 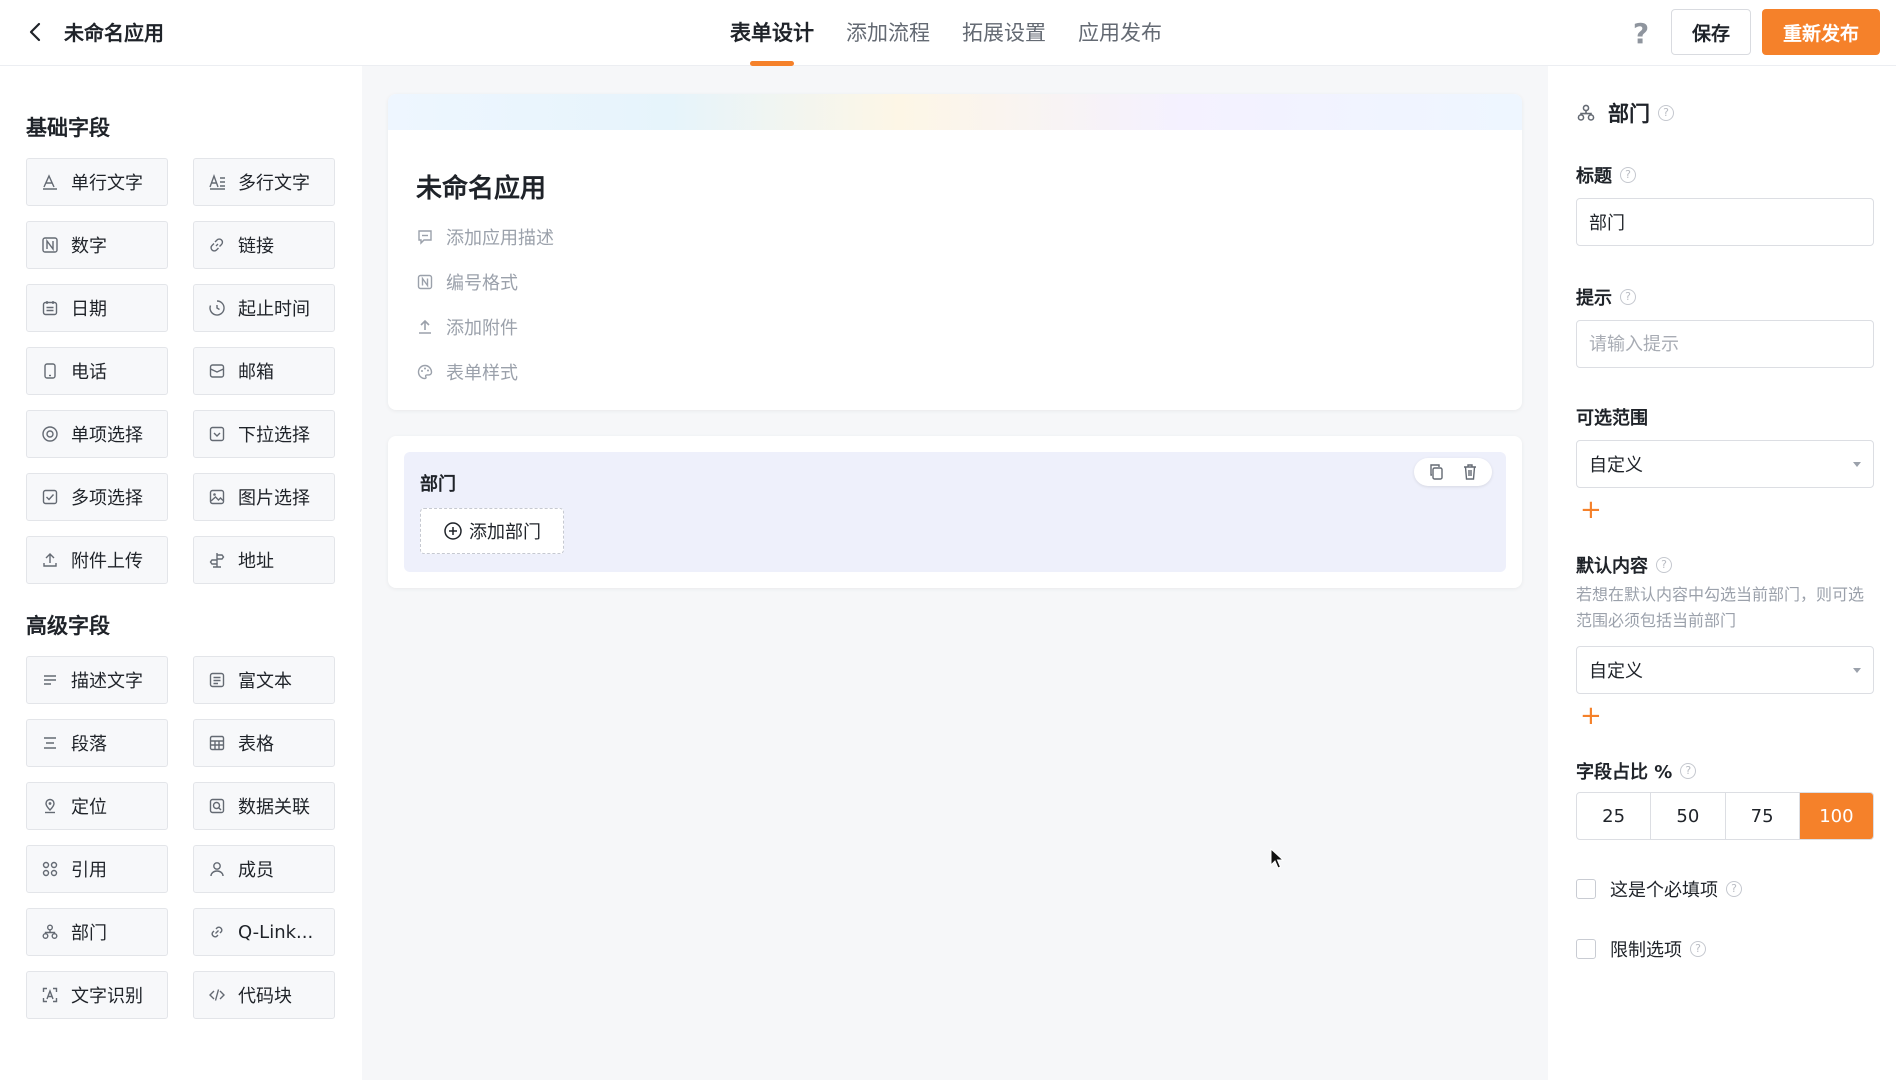 What do you see at coordinates (217, 560) in the screenshot?
I see `address-icon` at bounding box center [217, 560].